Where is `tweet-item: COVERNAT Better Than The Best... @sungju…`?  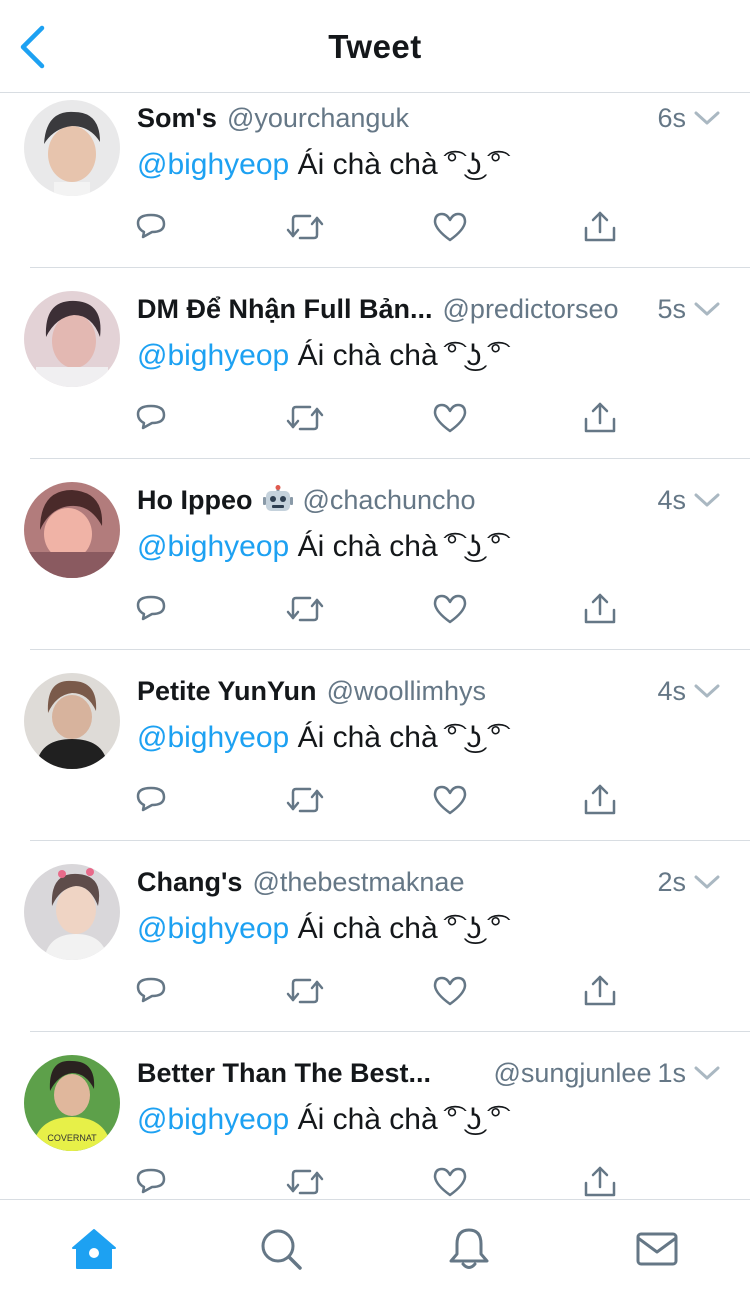 tweet-item: COVERNAT Better Than The Best... @sungju… is located at coordinates (375, 1115).